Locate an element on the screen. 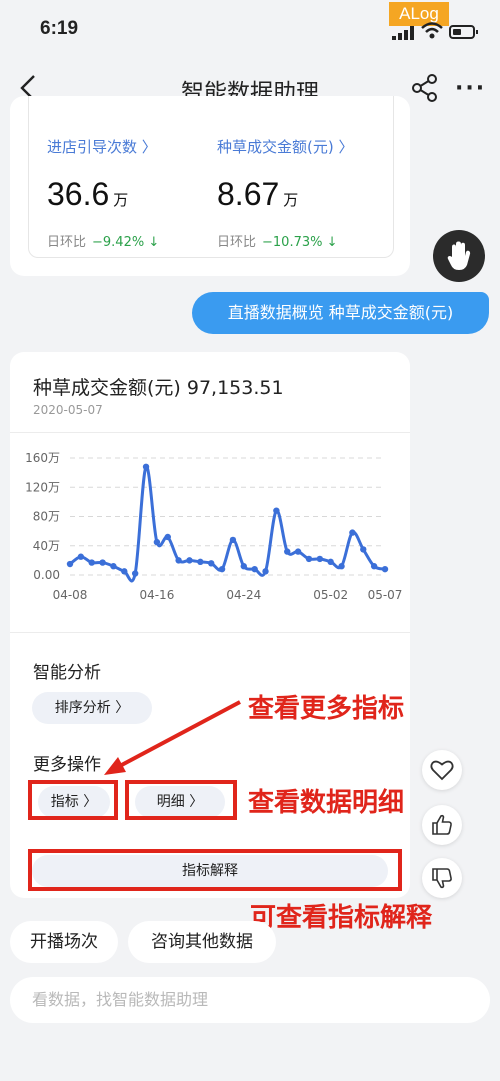 This screenshot has width=500, height=1081. annotation-view-detail: 查看数据明细 is located at coordinates (326, 803).